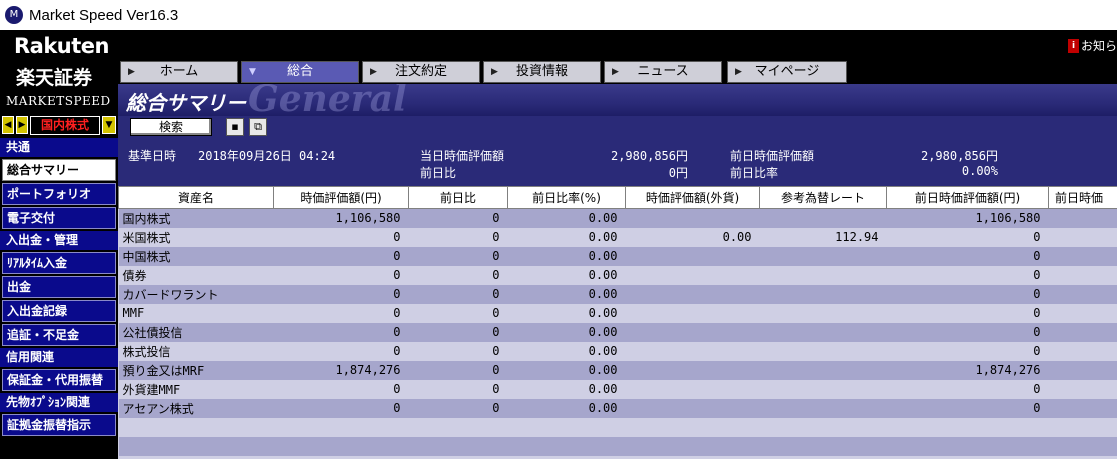  Describe the element at coordinates (179, 72) in the screenshot. I see `tab-home: ▶ ホーム` at that location.